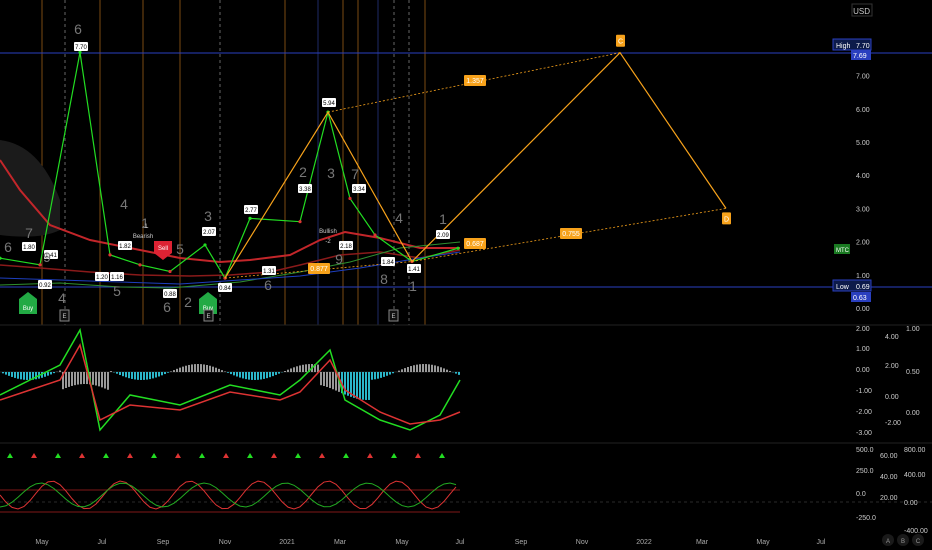 The image size is (932, 550). What do you see at coordinates (269, 272) in the screenshot?
I see `price-label: 1.31` at bounding box center [269, 272].